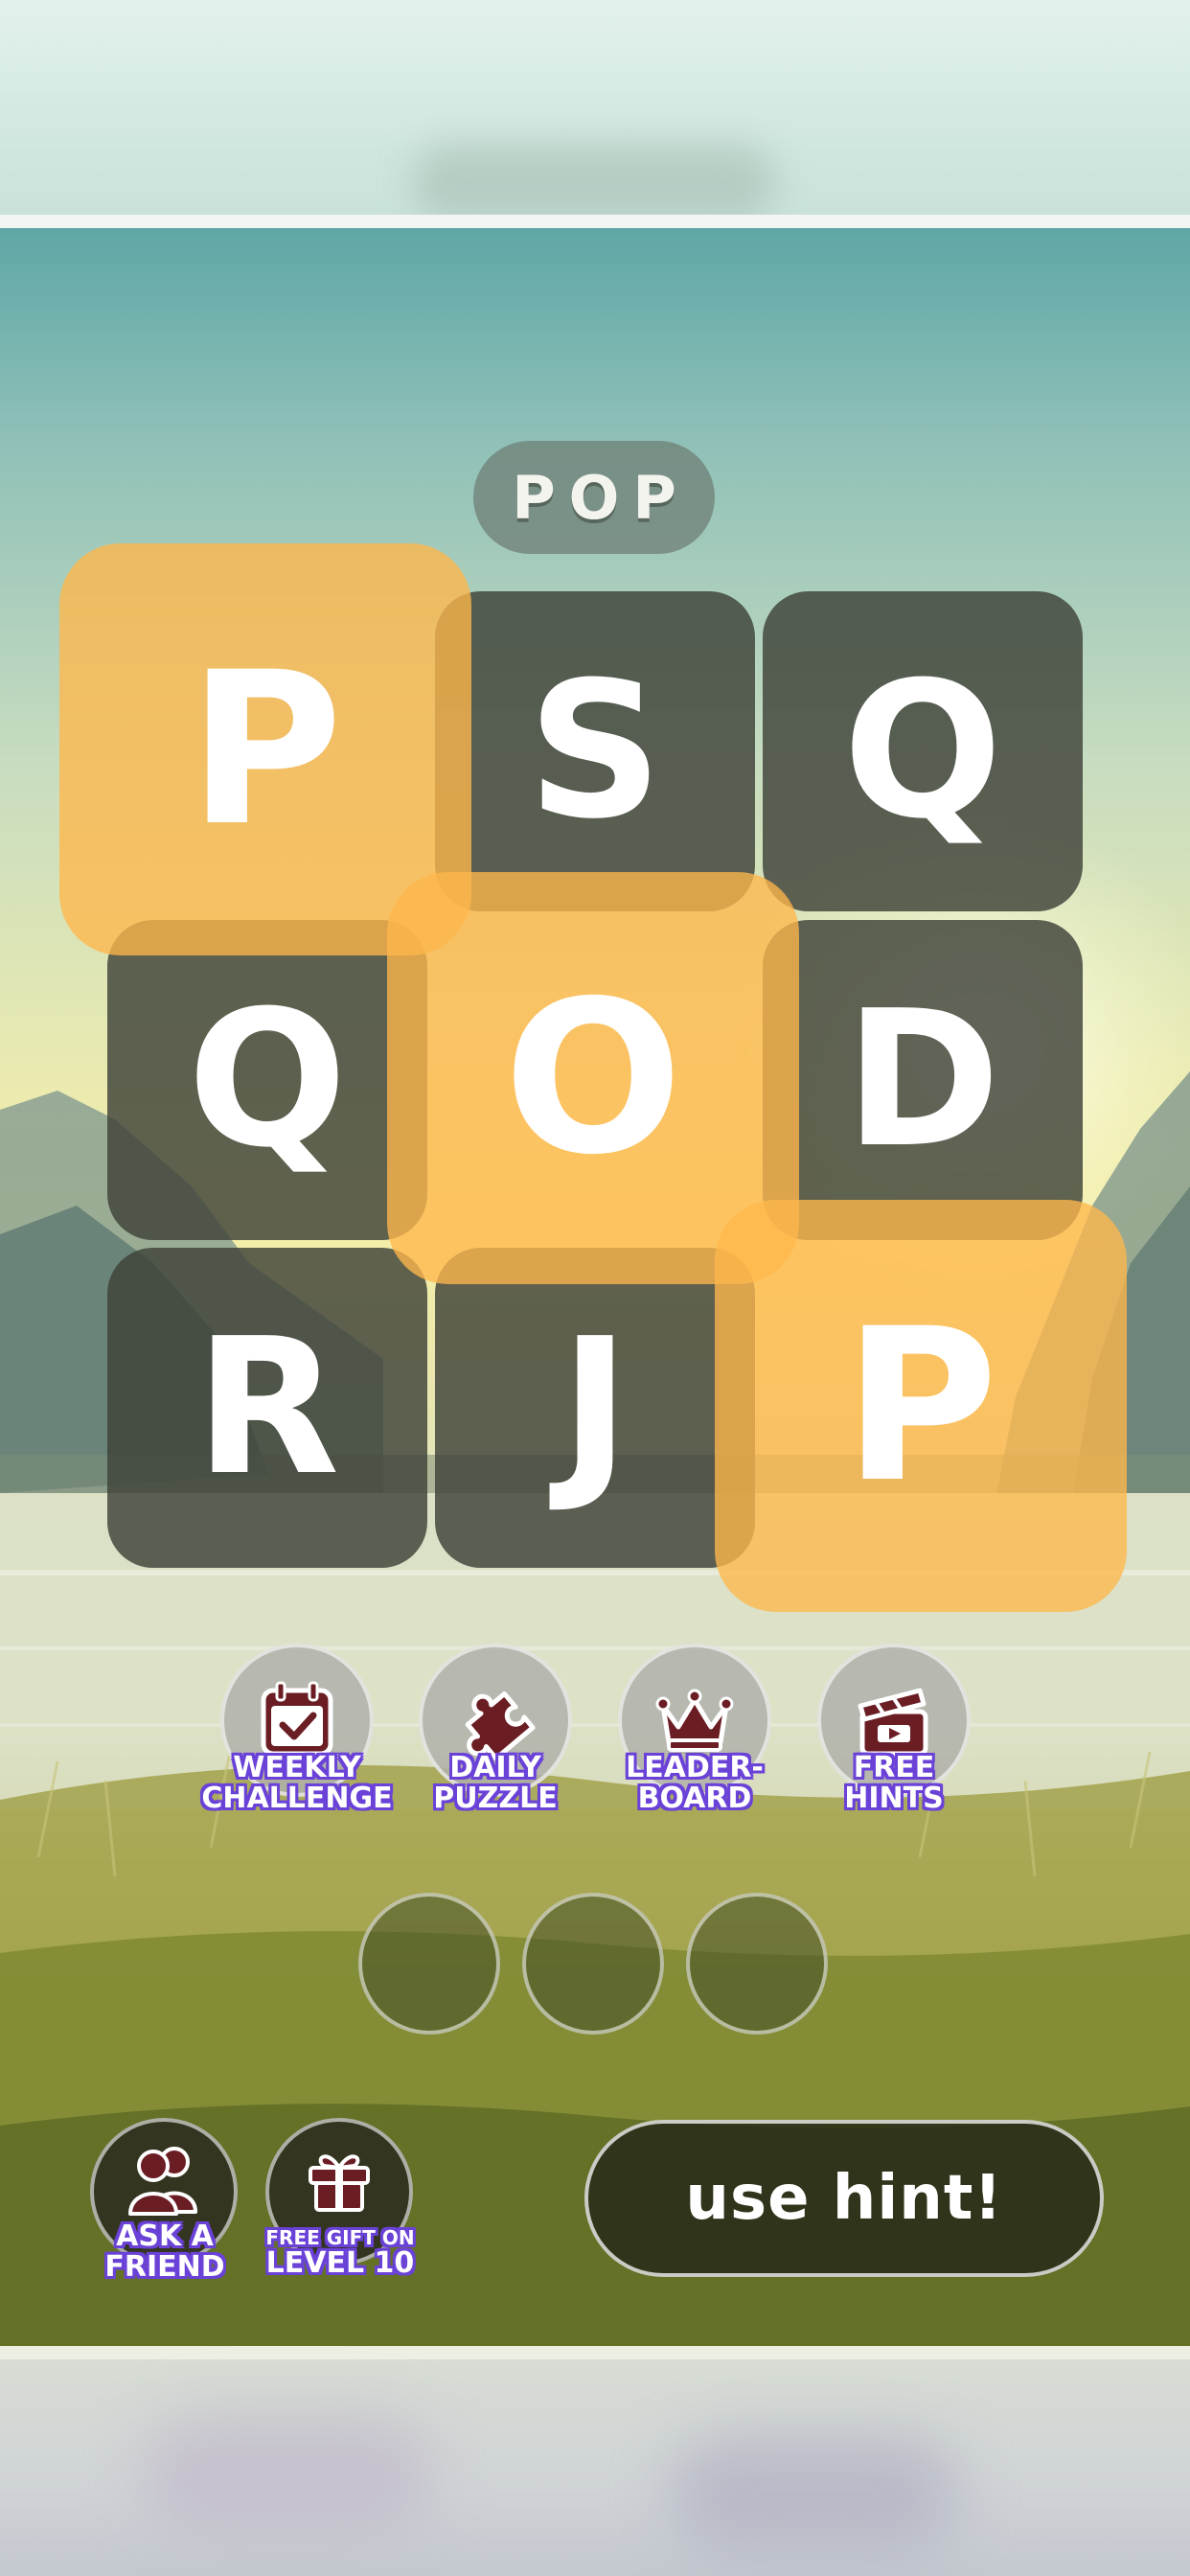  Describe the element at coordinates (695, 1735) in the screenshot. I see `leaderboard-button: LEADER- BOARD` at that location.